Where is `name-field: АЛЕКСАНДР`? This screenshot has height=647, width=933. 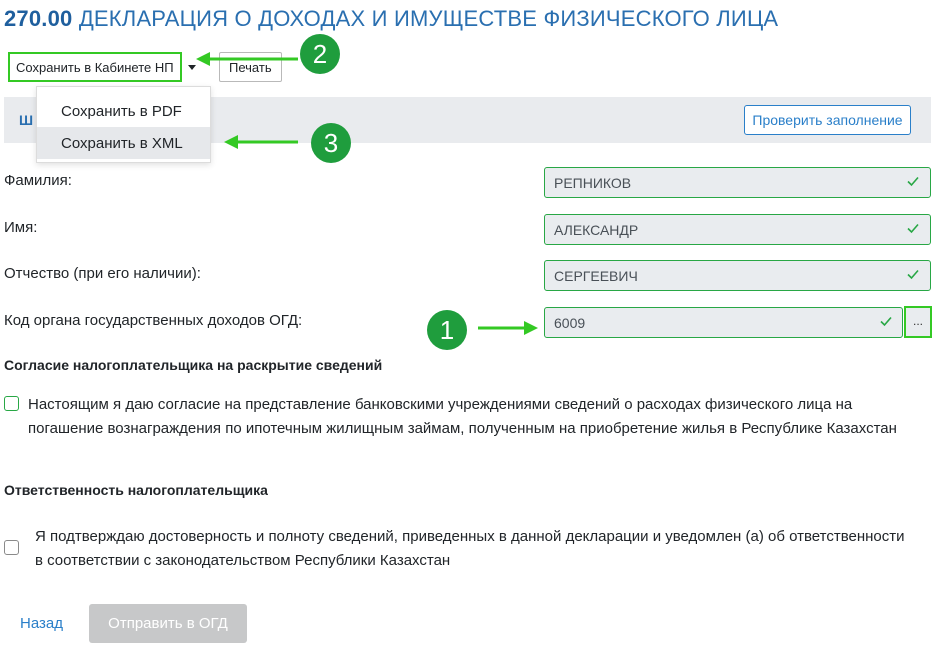
name-field: АЛЕКСАНДР is located at coordinates (737, 229).